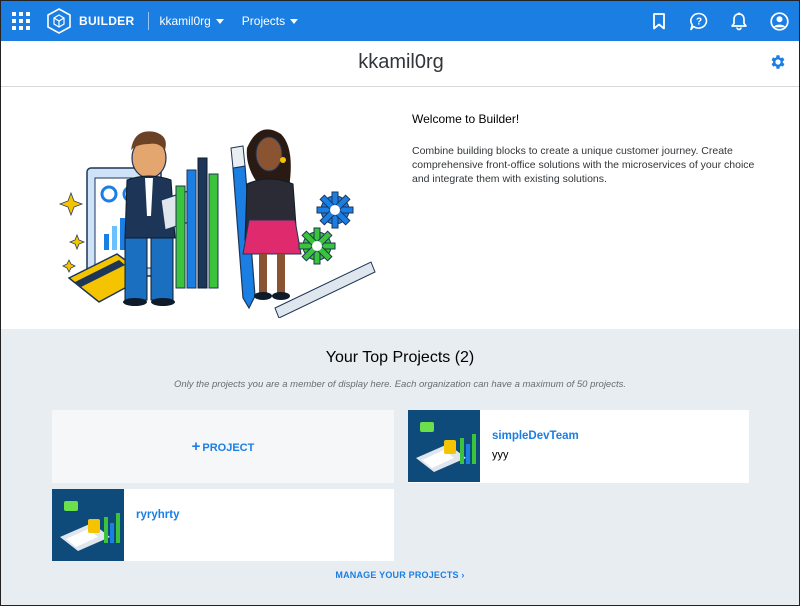 This screenshot has width=800, height=606. I want to click on gear-icon, so click(778, 62).